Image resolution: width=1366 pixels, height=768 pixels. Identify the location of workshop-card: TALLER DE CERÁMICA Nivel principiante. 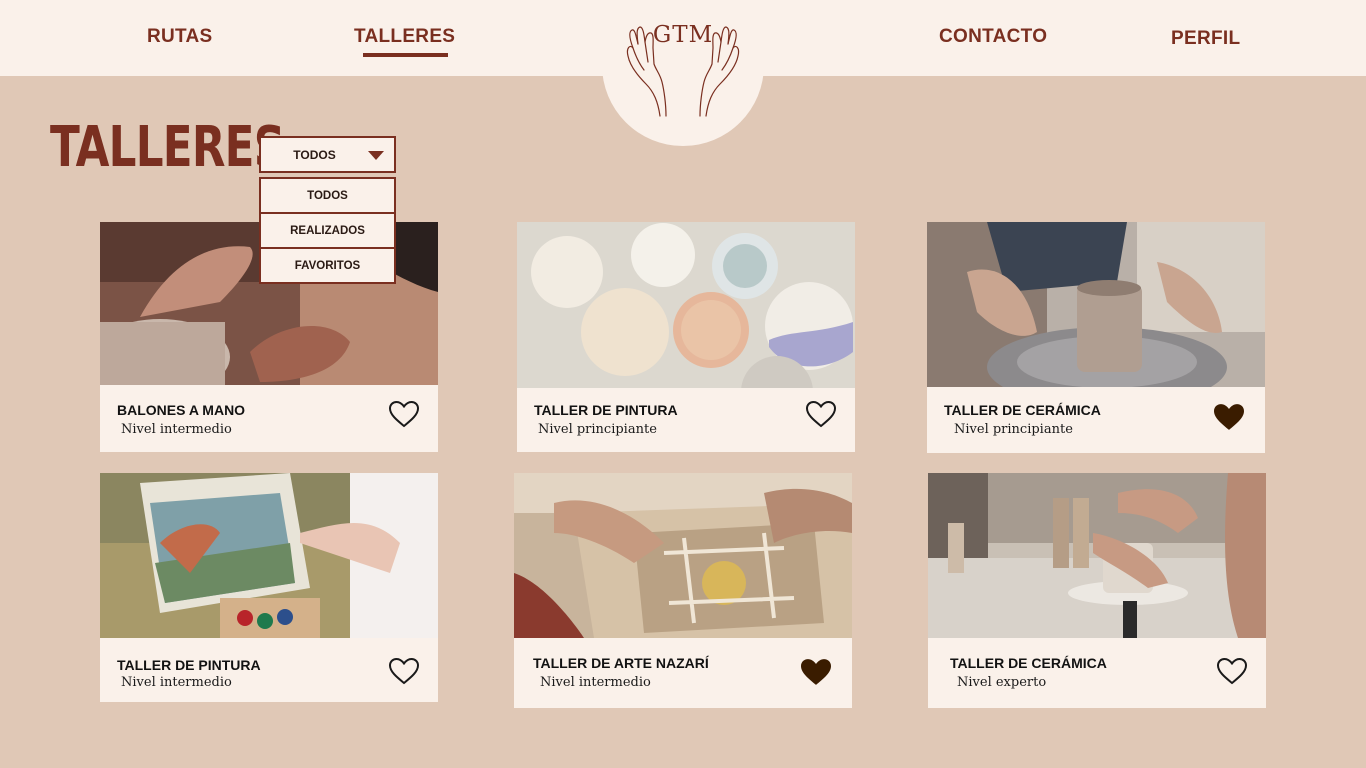
(1096, 337).